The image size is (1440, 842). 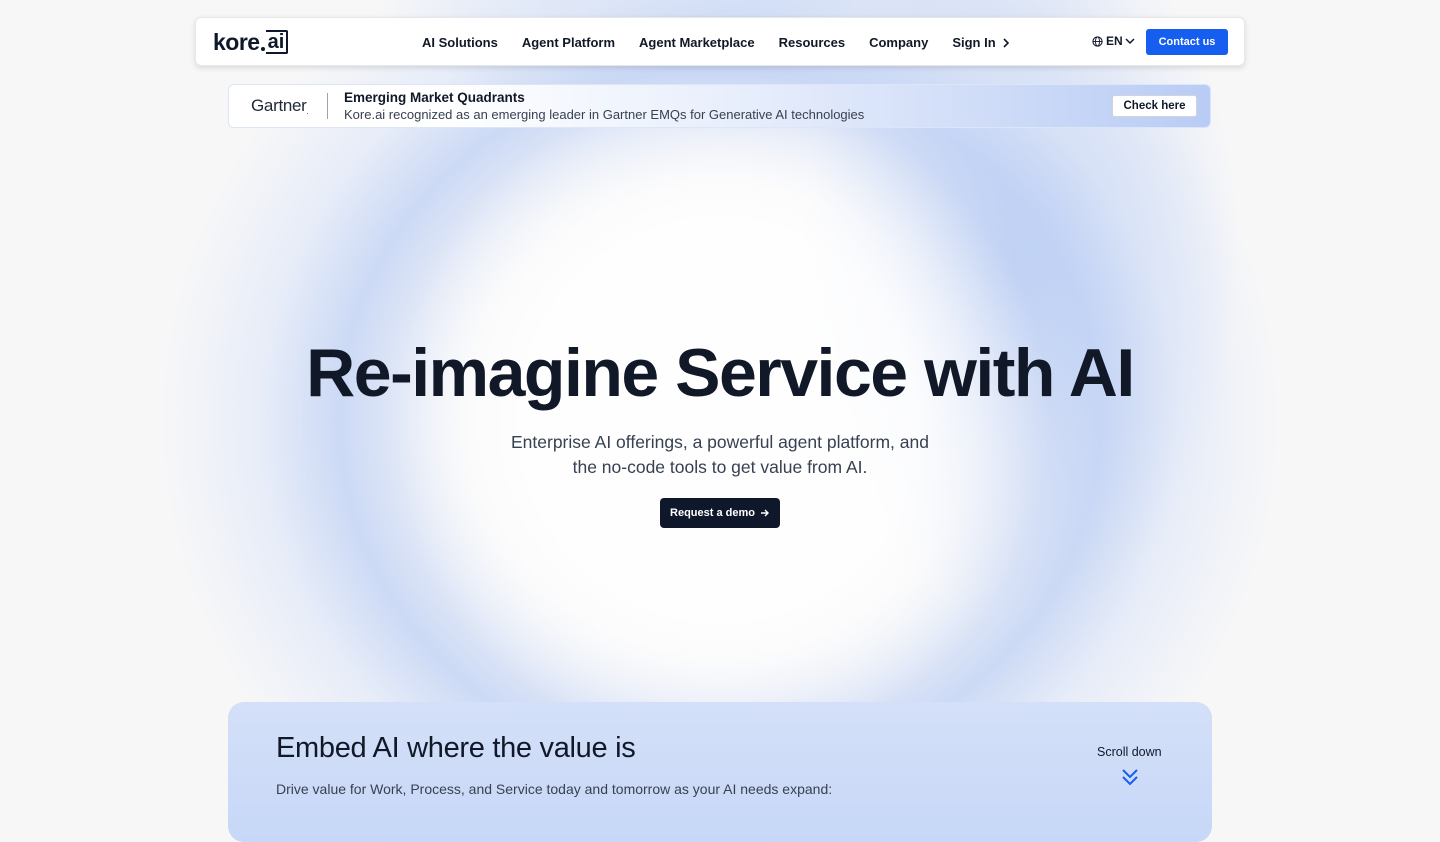 What do you see at coordinates (1130, 41) in the screenshot?
I see `chevron-down-icon` at bounding box center [1130, 41].